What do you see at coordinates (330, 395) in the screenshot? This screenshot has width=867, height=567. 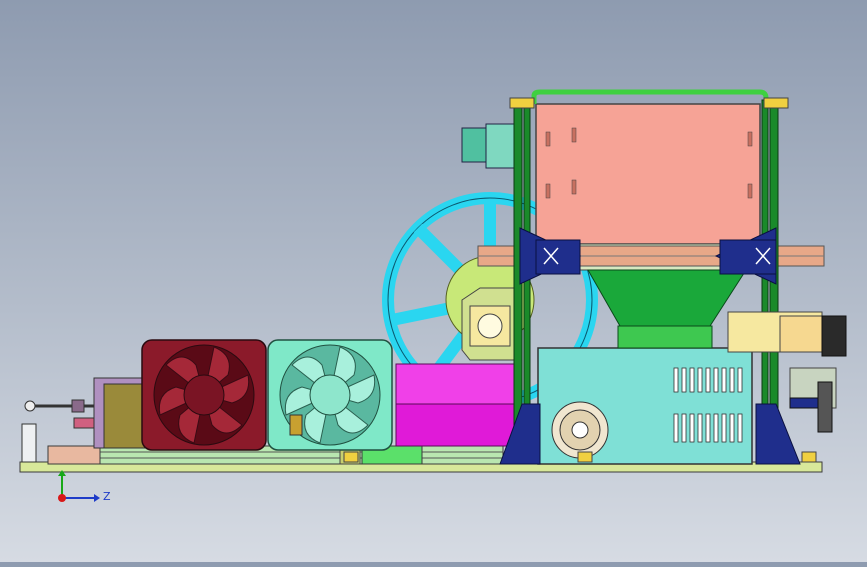 I see `cooling-fan-right` at bounding box center [330, 395].